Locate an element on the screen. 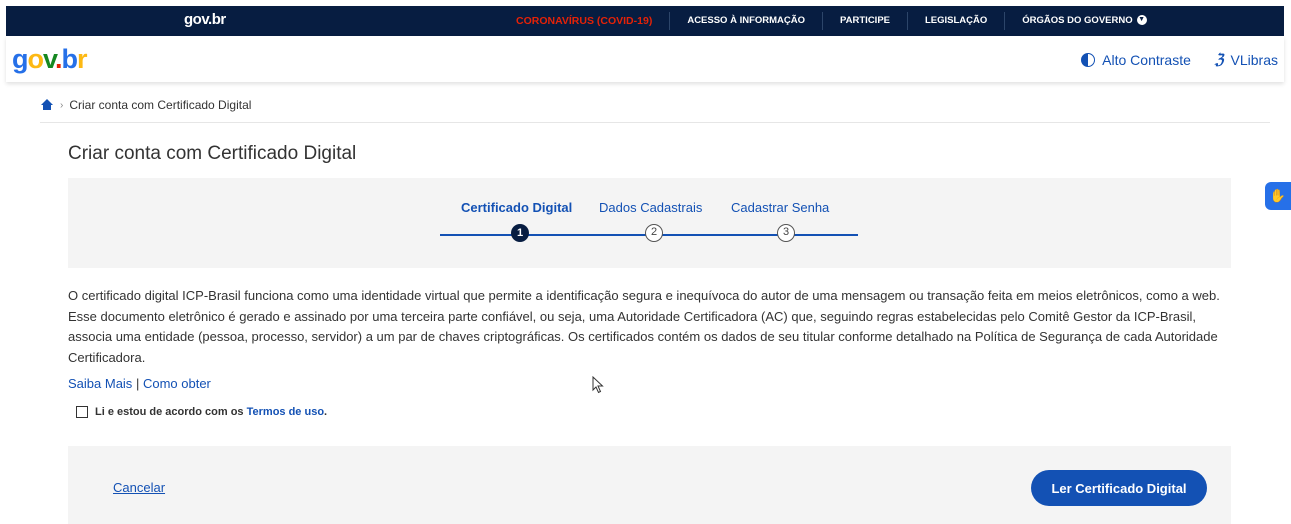 The width and height of the screenshot is (1291, 524). step-1-label: Certificado Digital is located at coordinates (517, 207).